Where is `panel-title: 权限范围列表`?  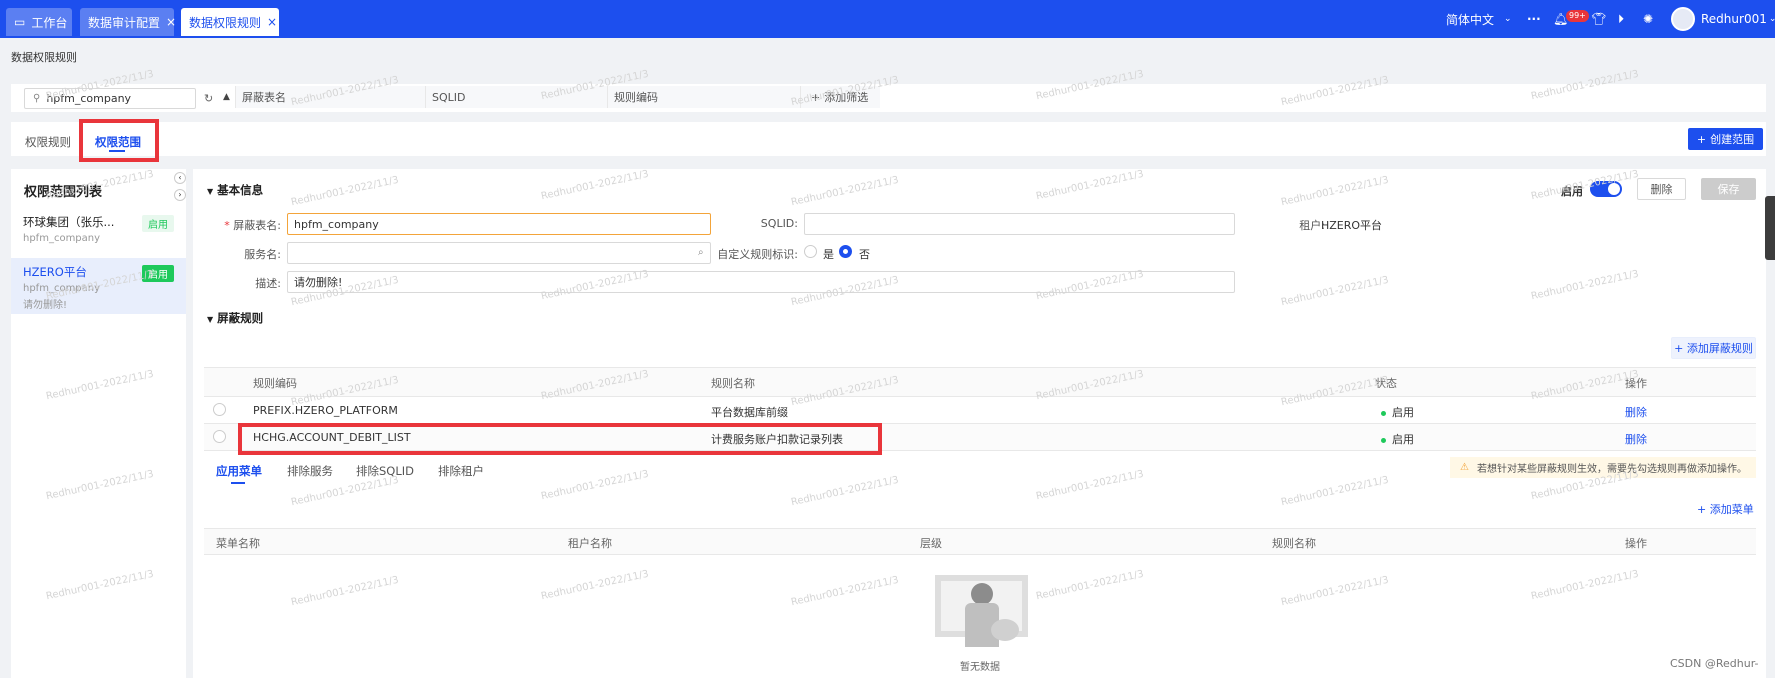 panel-title: 权限范围列表 is located at coordinates (63, 192).